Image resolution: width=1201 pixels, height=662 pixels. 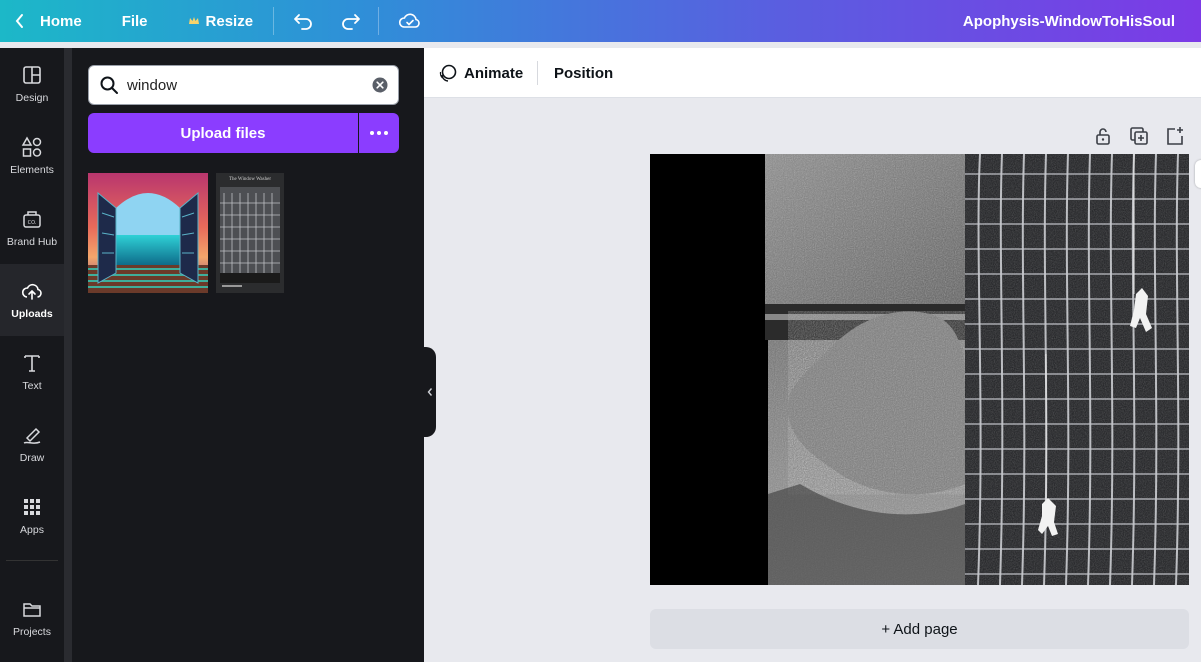 I want to click on add-page-icon-button, so click(x=1175, y=136).